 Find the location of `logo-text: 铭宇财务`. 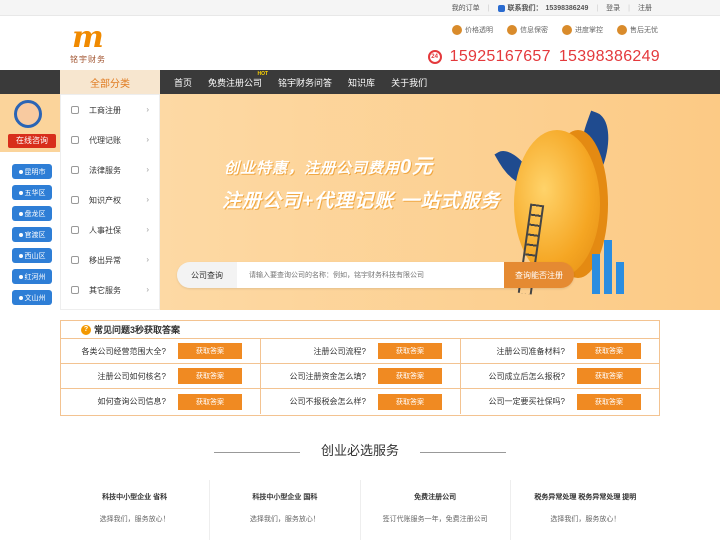

logo-text: 铭宇财务 is located at coordinates (88, 59).